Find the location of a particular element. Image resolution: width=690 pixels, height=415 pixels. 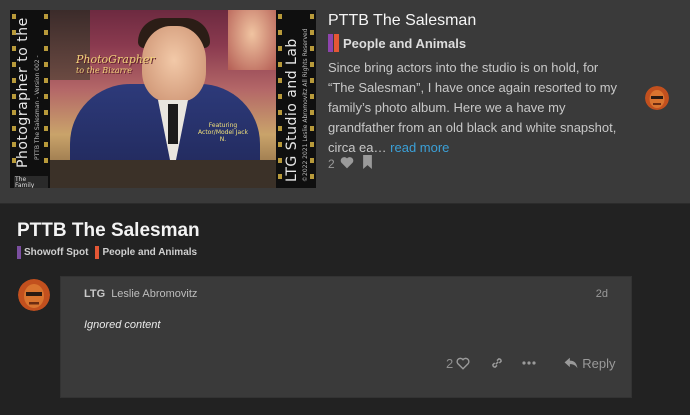

category-badge-people-and-animals: People and Animals is located at coordinates (146, 252).